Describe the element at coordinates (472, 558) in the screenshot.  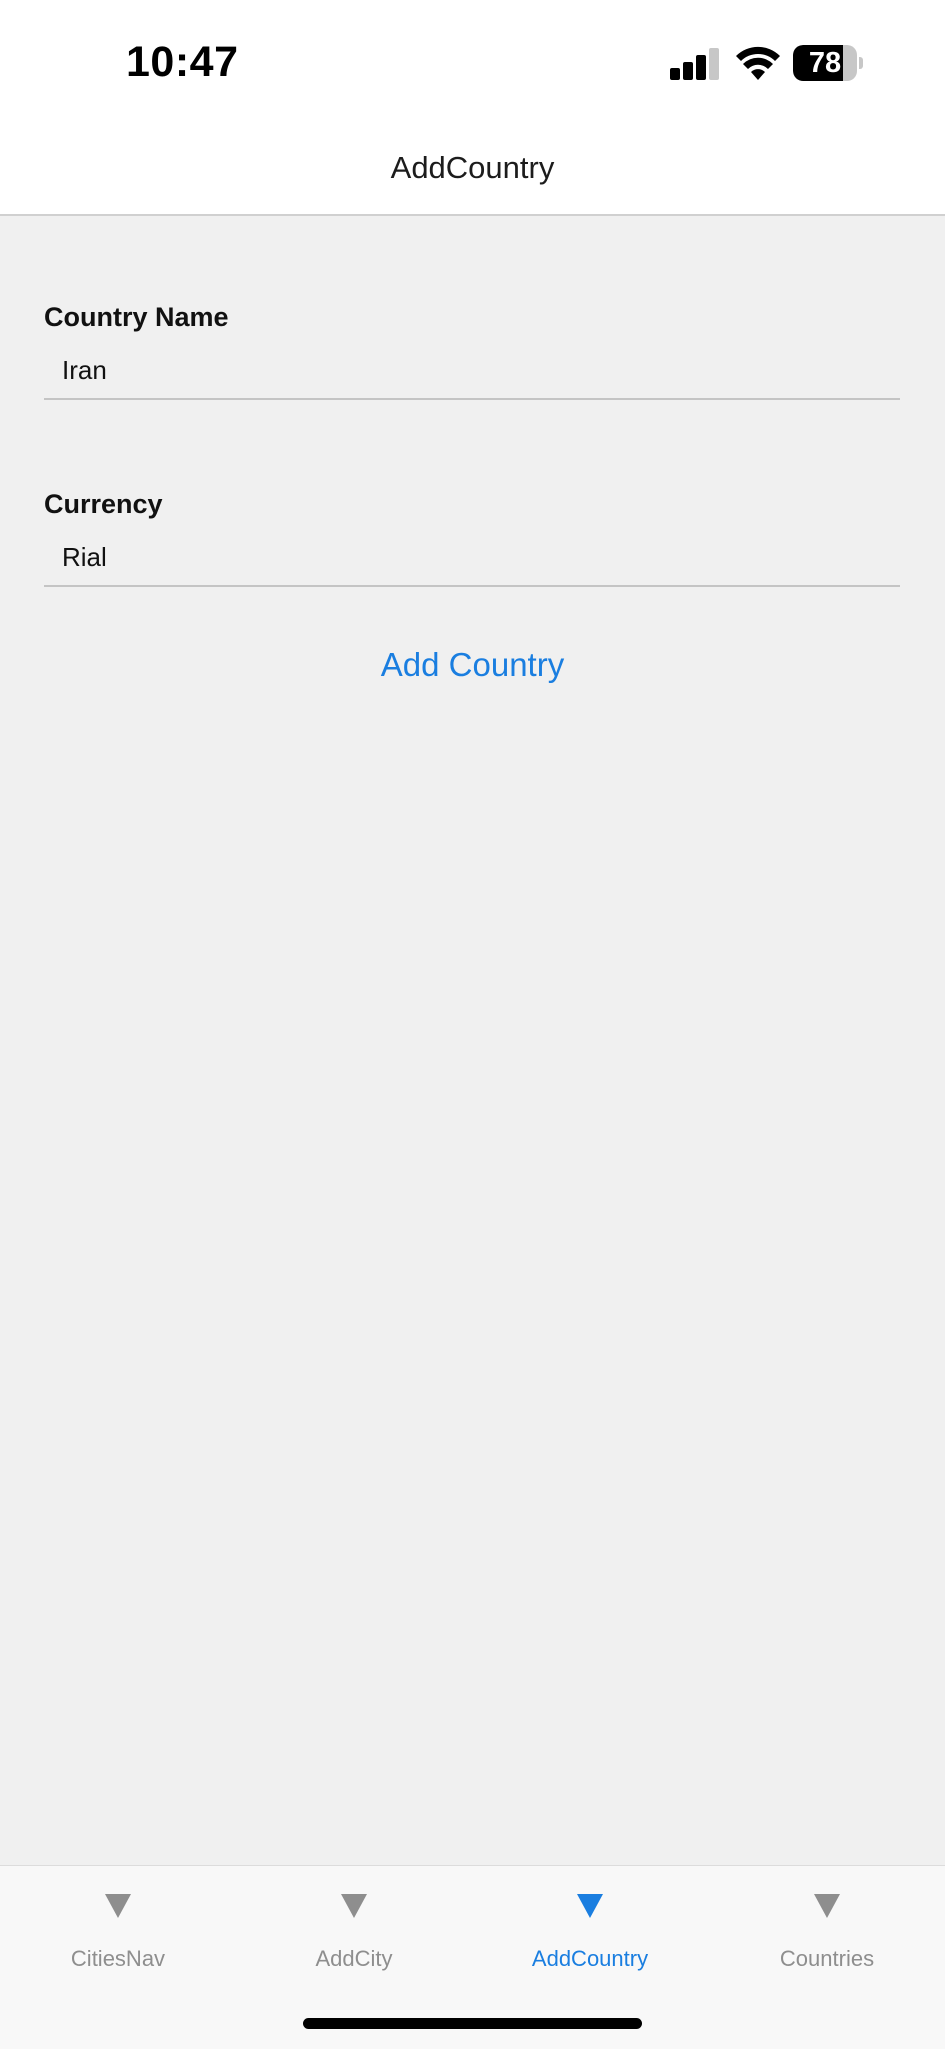
I see `currency-field` at that location.